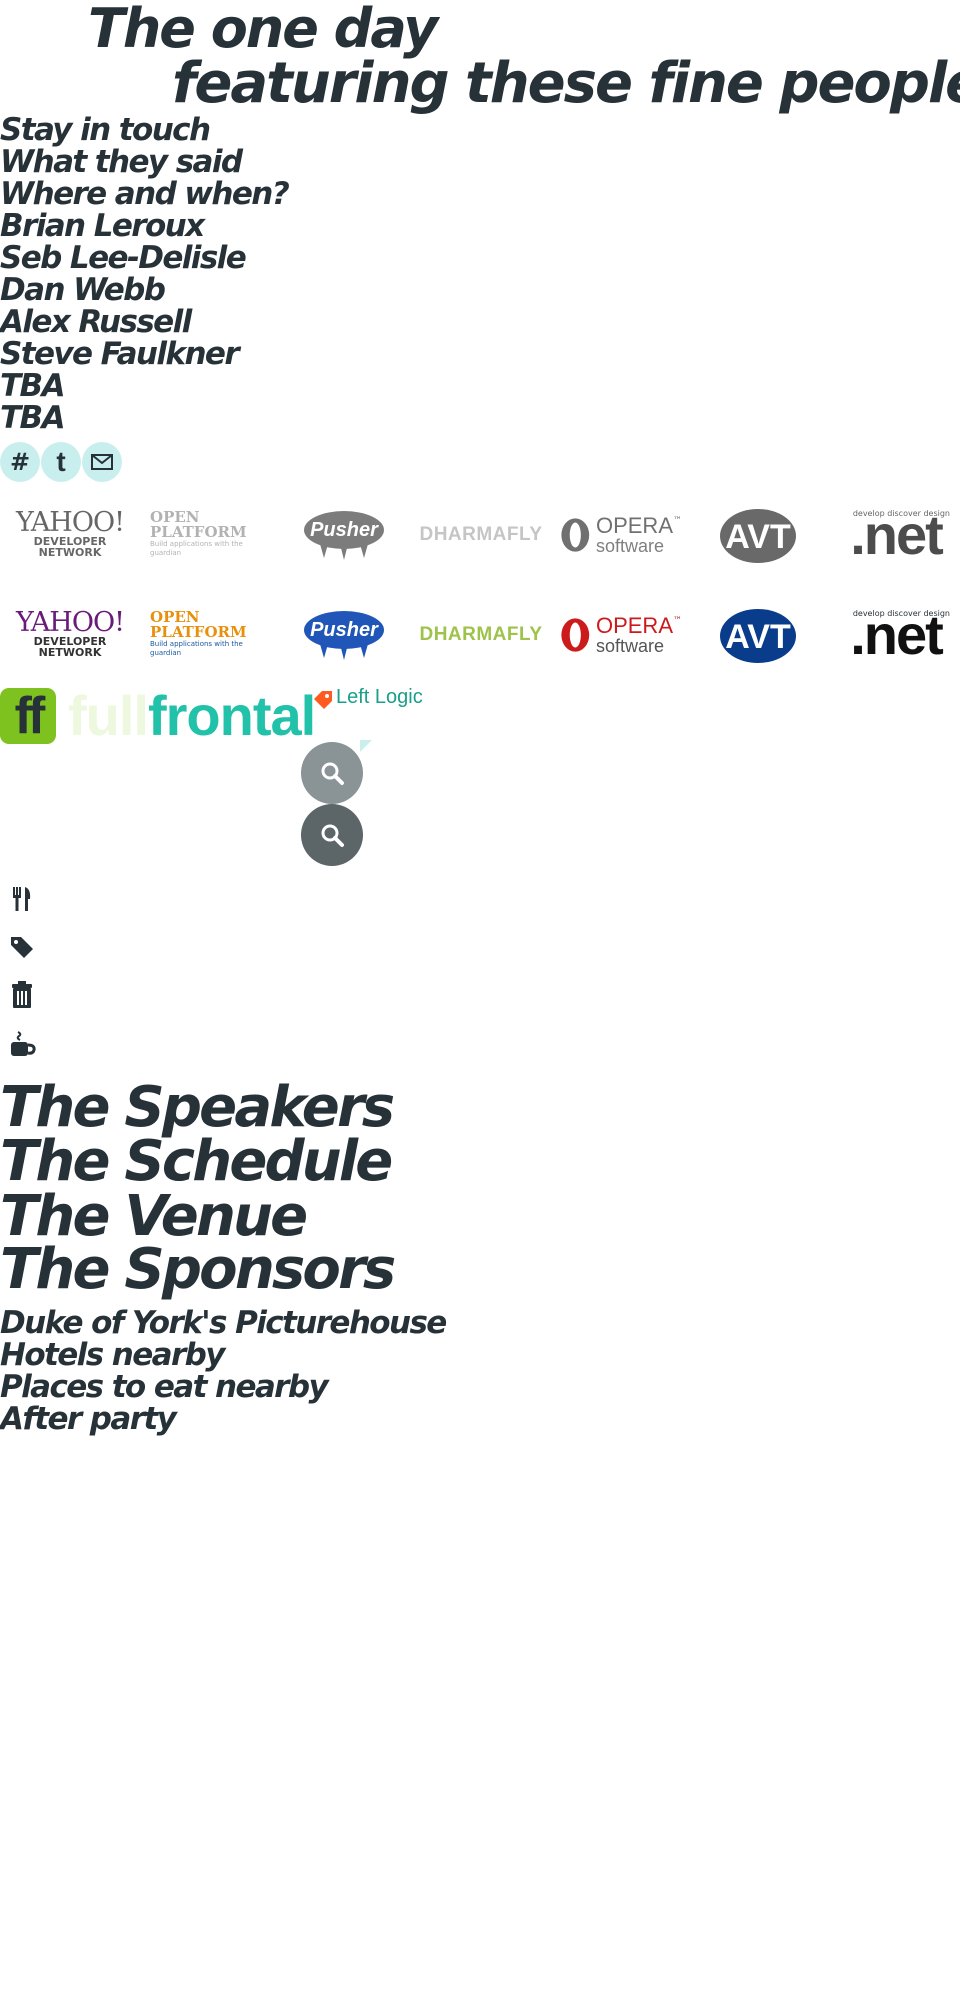 Image resolution: width=960 pixels, height=2000 pixels. I want to click on nav-item-dan-webb: Dan Webb, so click(144, 290).